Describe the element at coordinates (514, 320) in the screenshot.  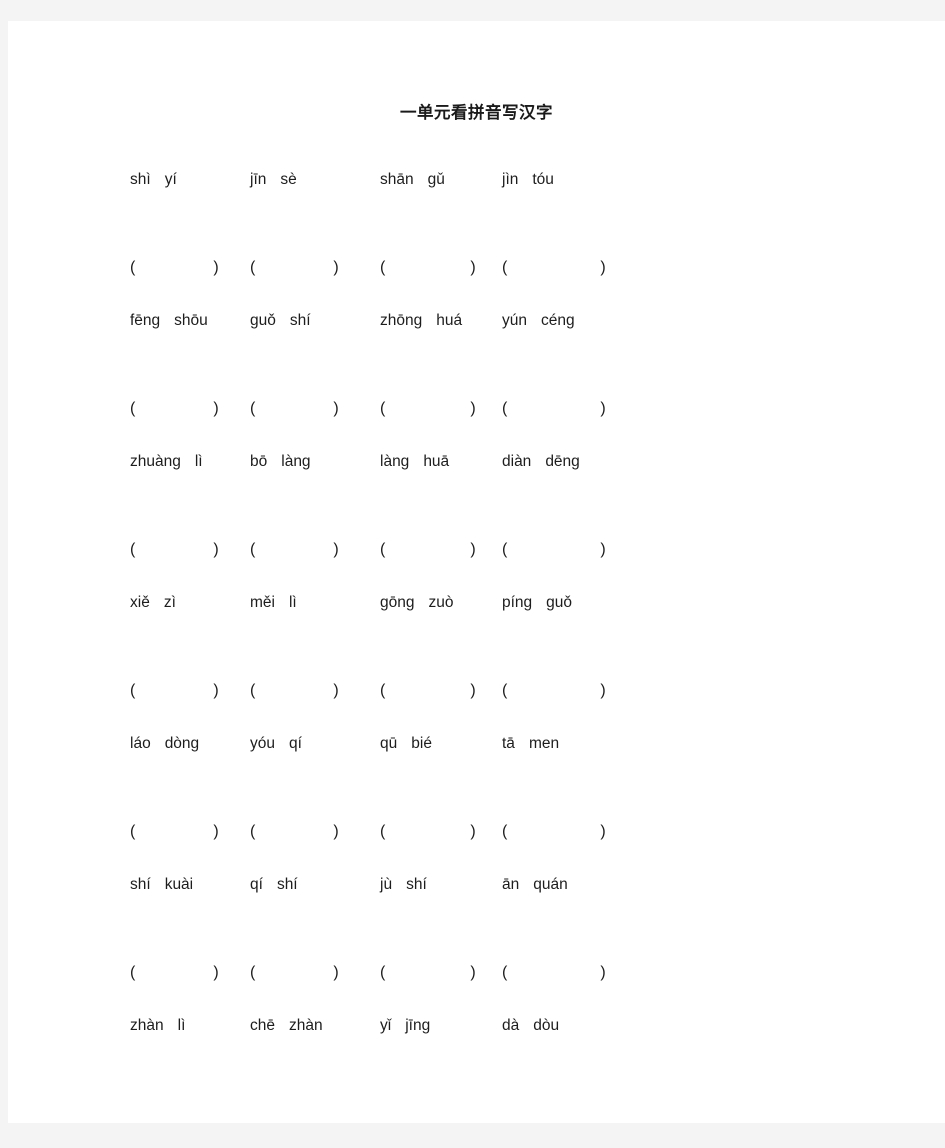
I see `pinyin-syllable: yún` at that location.